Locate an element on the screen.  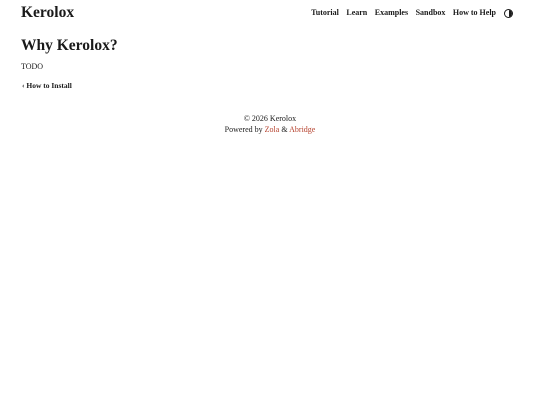
footer-powered-by-label: Powered by is located at coordinates (243, 129).